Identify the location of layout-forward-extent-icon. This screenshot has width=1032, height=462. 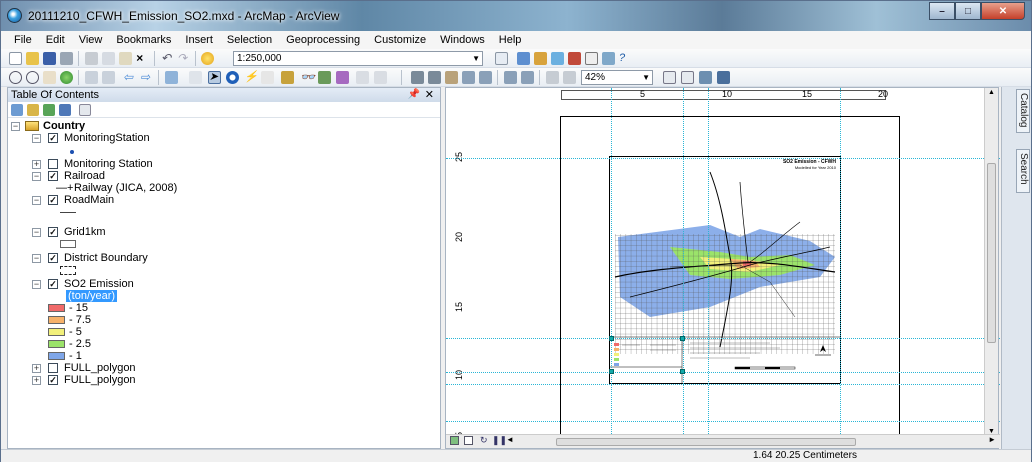
(569, 77).